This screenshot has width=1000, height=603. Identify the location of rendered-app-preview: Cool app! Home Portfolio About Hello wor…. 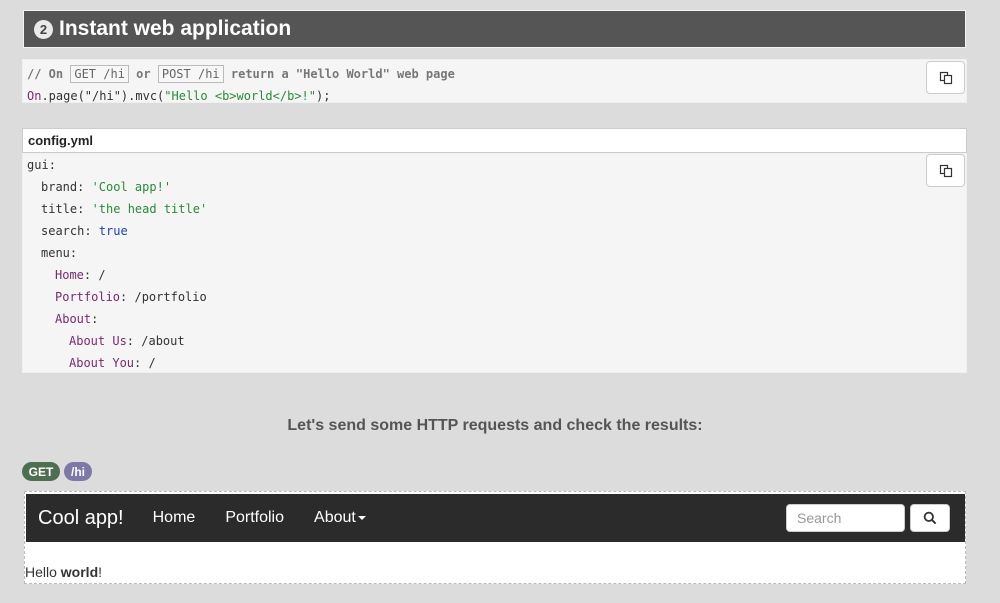
(495, 537).